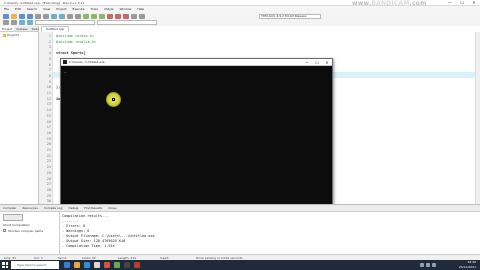  What do you see at coordinates (48, 144) in the screenshot?
I see `line-number: 20` at bounding box center [48, 144].